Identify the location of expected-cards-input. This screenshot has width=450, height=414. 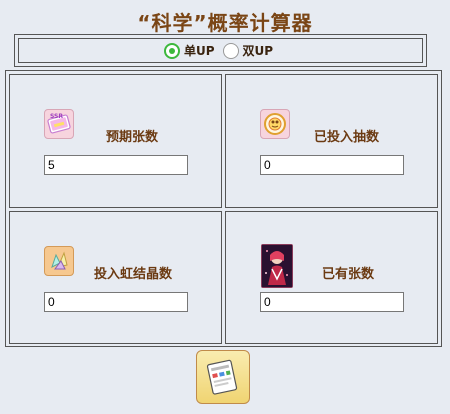
(116, 165).